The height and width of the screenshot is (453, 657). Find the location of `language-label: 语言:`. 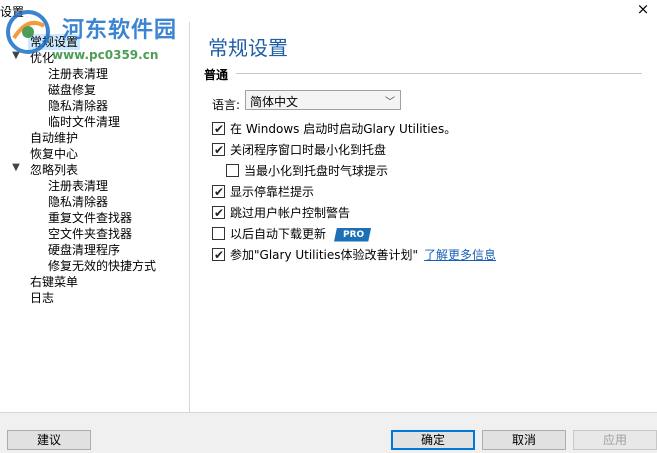

language-label: 语言: is located at coordinates (226, 105).